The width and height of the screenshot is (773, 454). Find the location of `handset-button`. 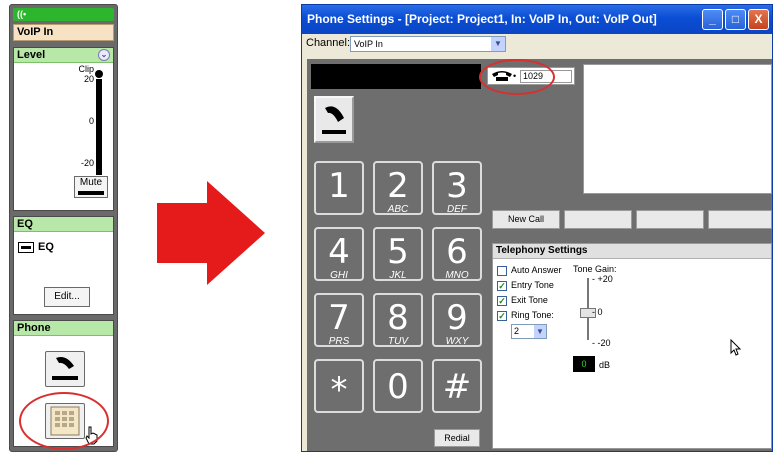

handset-button is located at coordinates (65, 369).